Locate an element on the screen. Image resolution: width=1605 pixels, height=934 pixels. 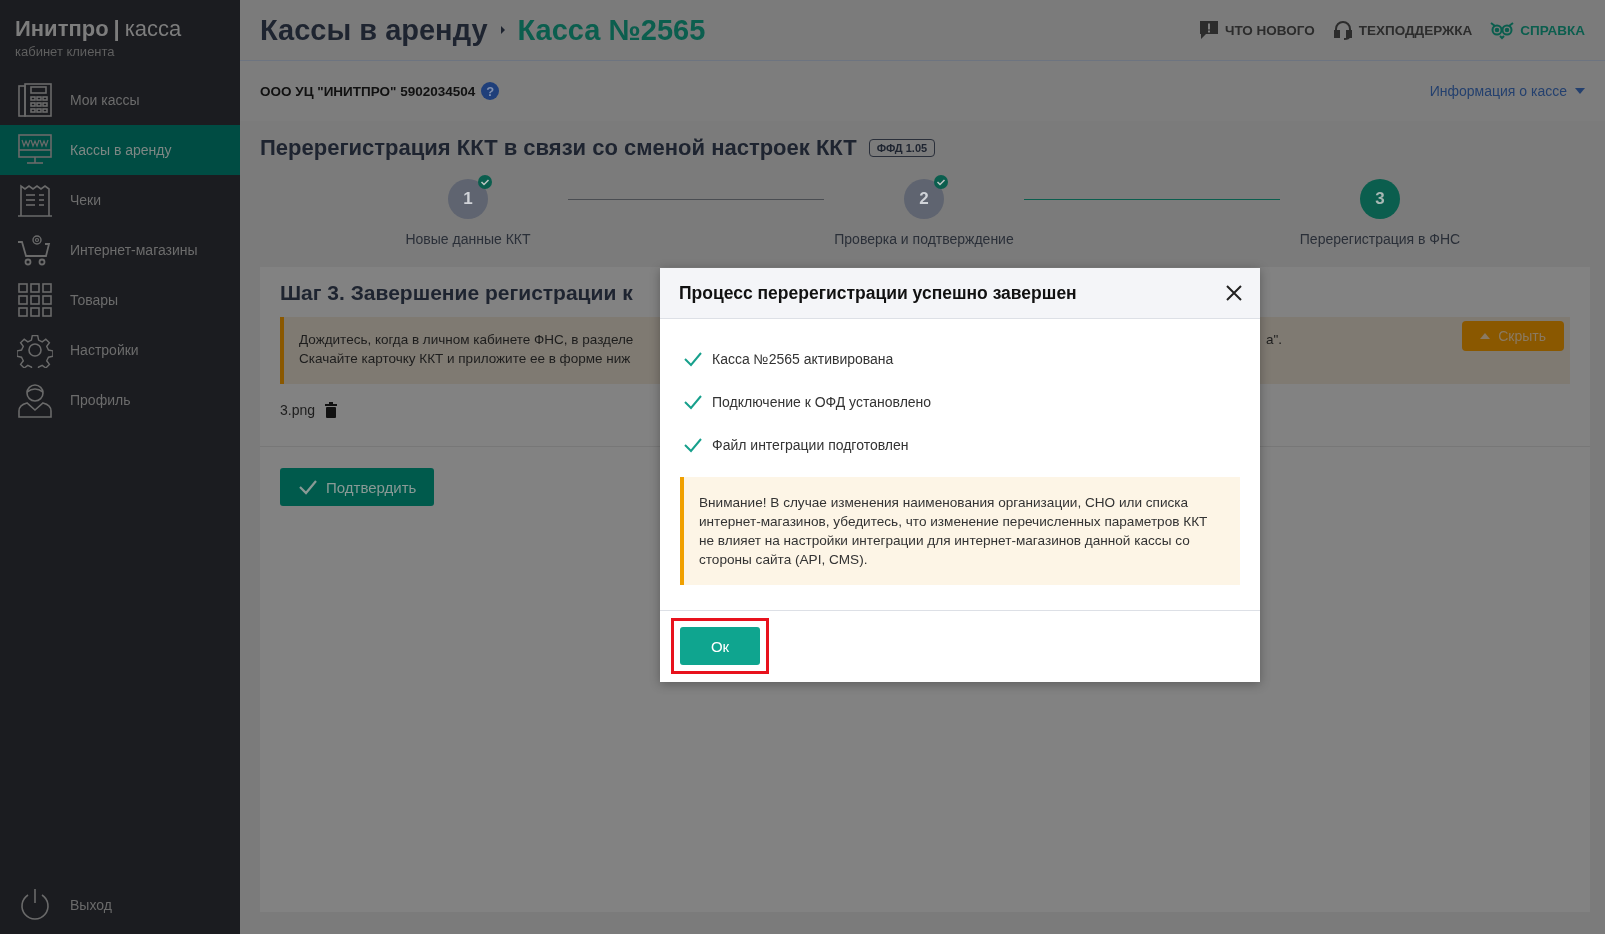
breadcrumb-link: Кассы в аренду is located at coordinates (374, 30).